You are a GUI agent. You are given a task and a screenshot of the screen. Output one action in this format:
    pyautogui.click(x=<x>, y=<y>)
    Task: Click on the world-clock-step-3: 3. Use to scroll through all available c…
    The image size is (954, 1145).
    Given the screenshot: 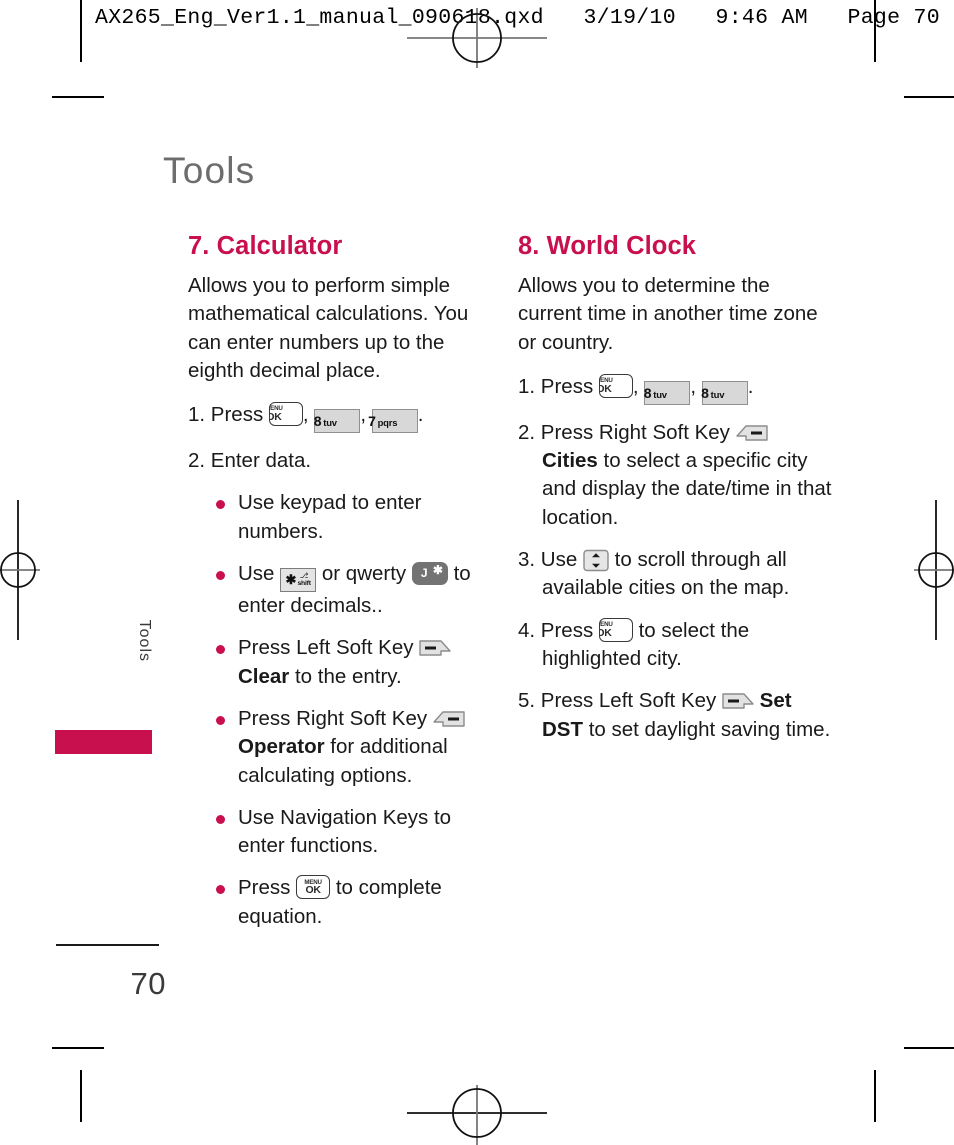 What is the action you would take?
    pyautogui.click(x=678, y=574)
    